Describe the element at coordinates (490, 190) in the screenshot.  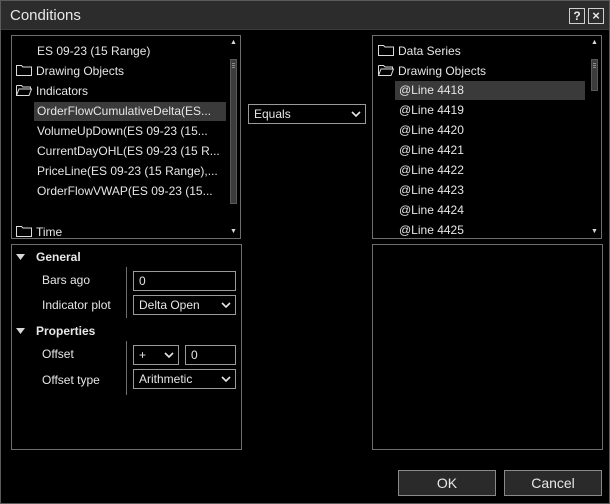
I see `tree-item-line-4423: @Line 4423` at that location.